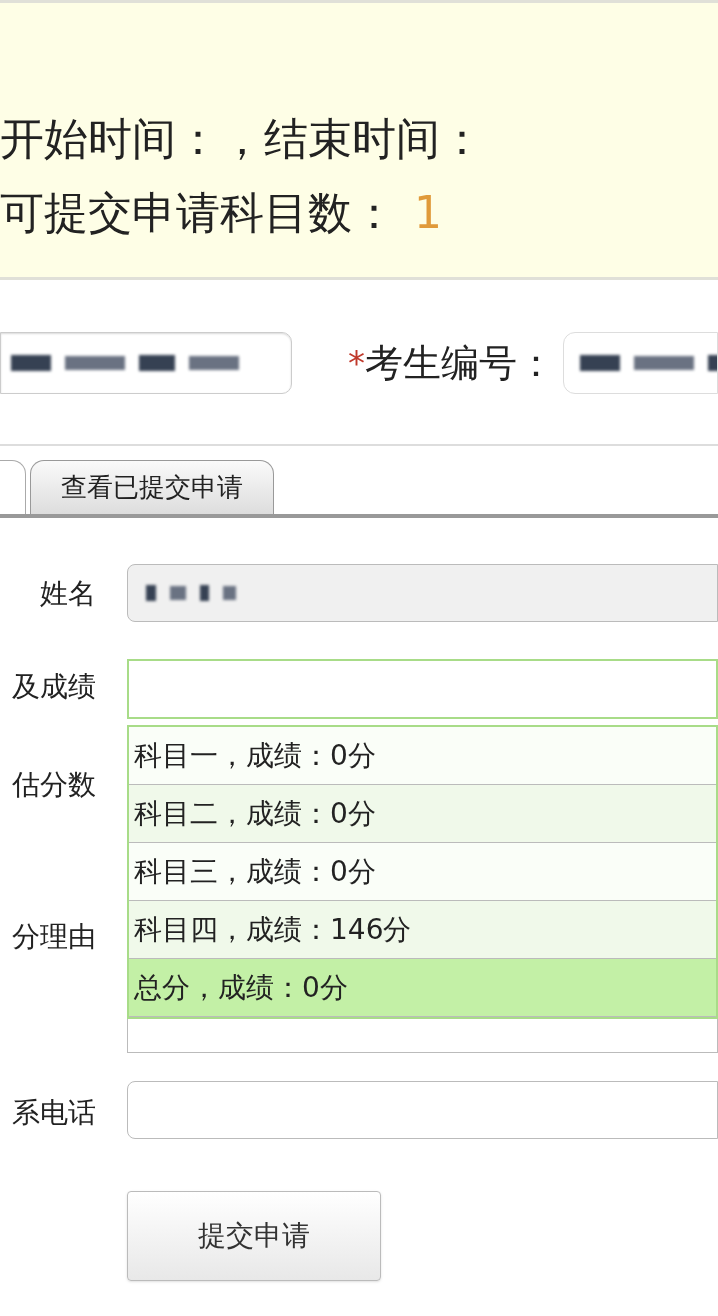  Describe the element at coordinates (54, 1113) in the screenshot. I see `field-label: 系电话` at that location.